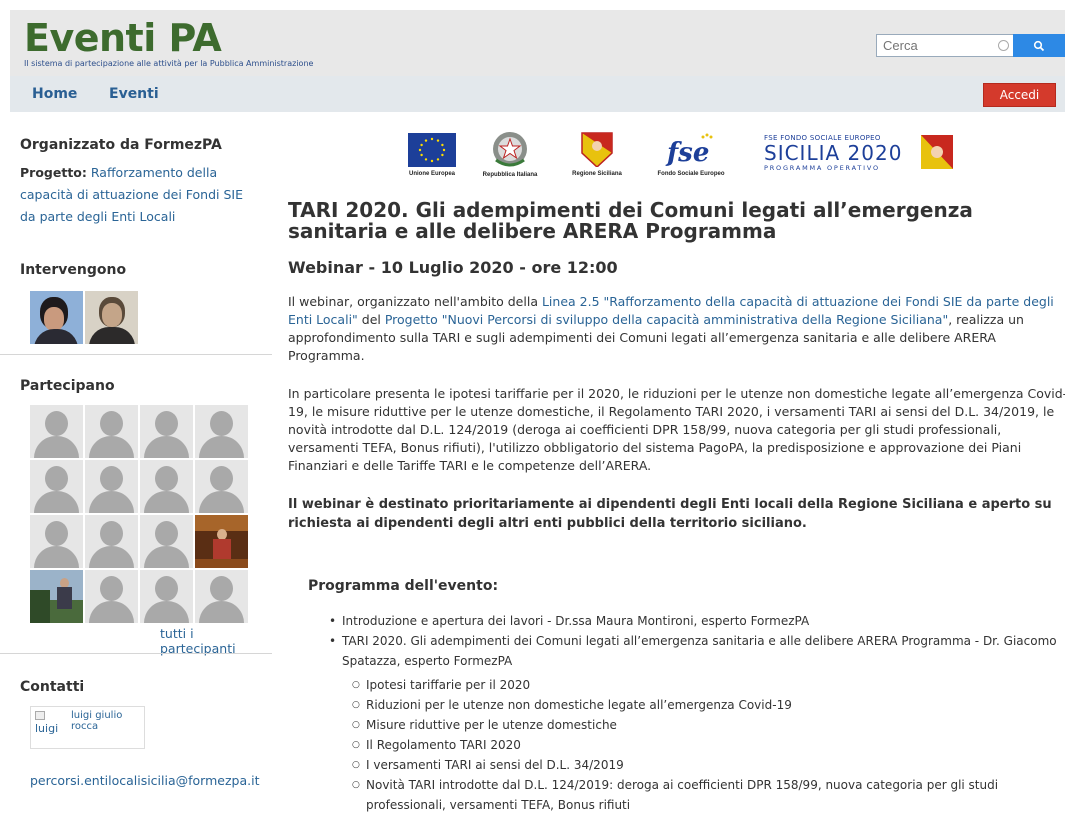 This screenshot has width=1065, height=824. What do you see at coordinates (54, 94) in the screenshot?
I see `nav-home: Home` at bounding box center [54, 94].